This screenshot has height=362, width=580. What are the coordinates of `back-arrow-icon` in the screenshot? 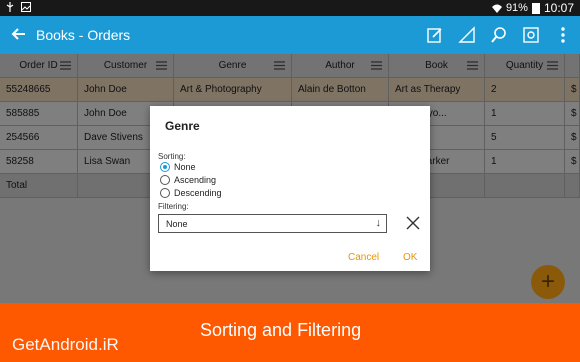 It's located at (19, 34).